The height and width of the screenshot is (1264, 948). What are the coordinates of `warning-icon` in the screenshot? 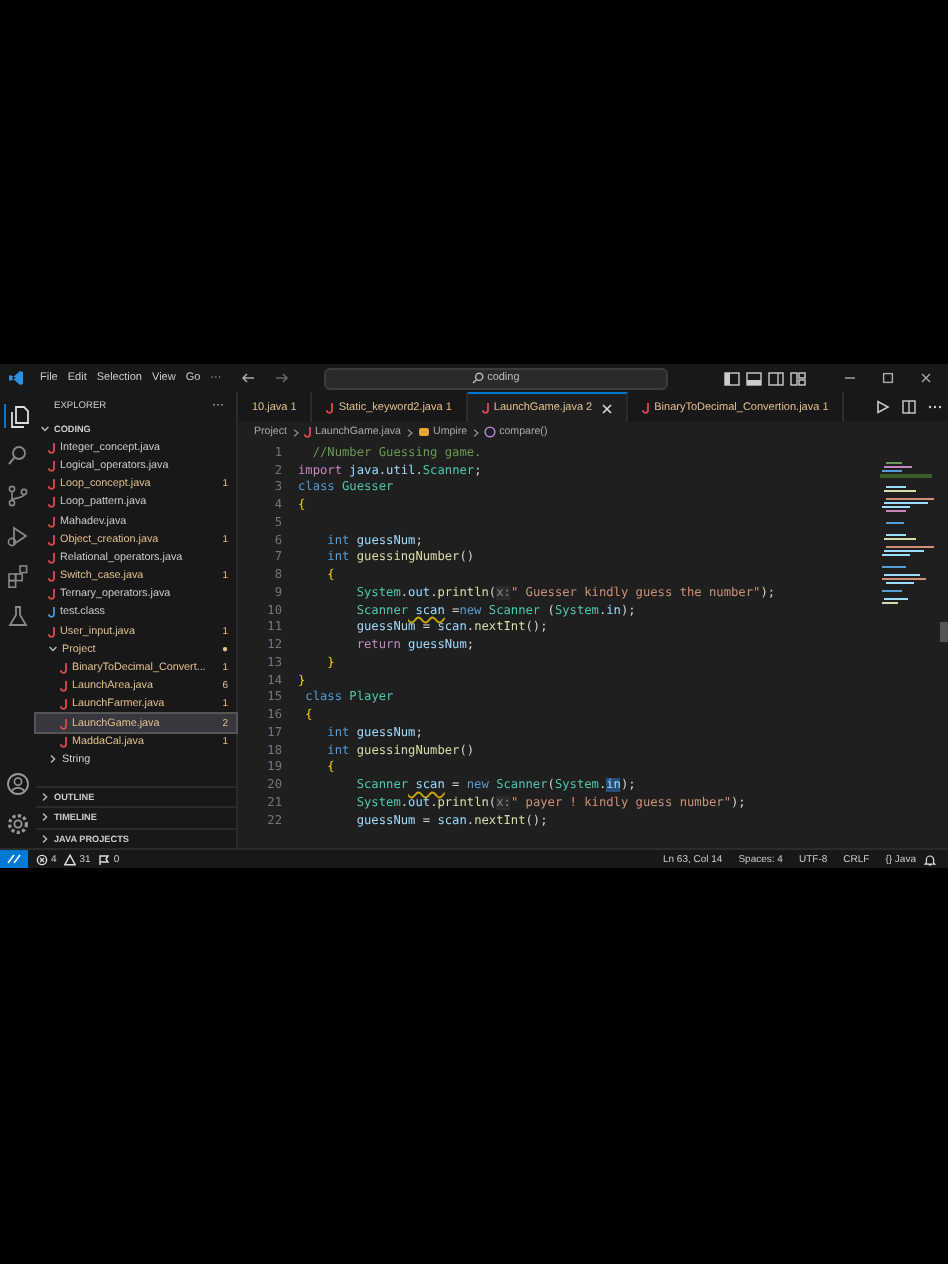 It's located at (70, 859).